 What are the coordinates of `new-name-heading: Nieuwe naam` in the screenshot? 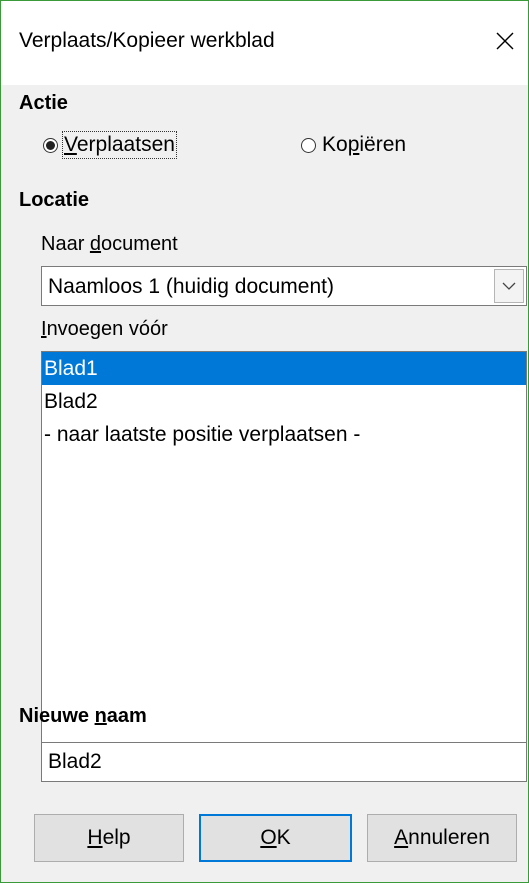 It's located at (83, 716).